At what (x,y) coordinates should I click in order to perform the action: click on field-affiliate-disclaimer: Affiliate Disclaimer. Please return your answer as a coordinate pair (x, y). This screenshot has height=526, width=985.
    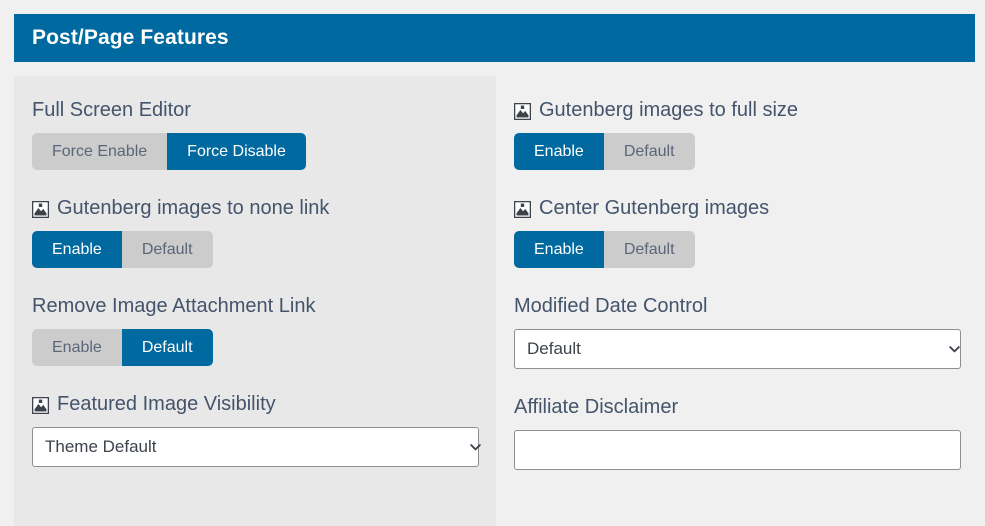
    Looking at the image, I should click on (744, 432).